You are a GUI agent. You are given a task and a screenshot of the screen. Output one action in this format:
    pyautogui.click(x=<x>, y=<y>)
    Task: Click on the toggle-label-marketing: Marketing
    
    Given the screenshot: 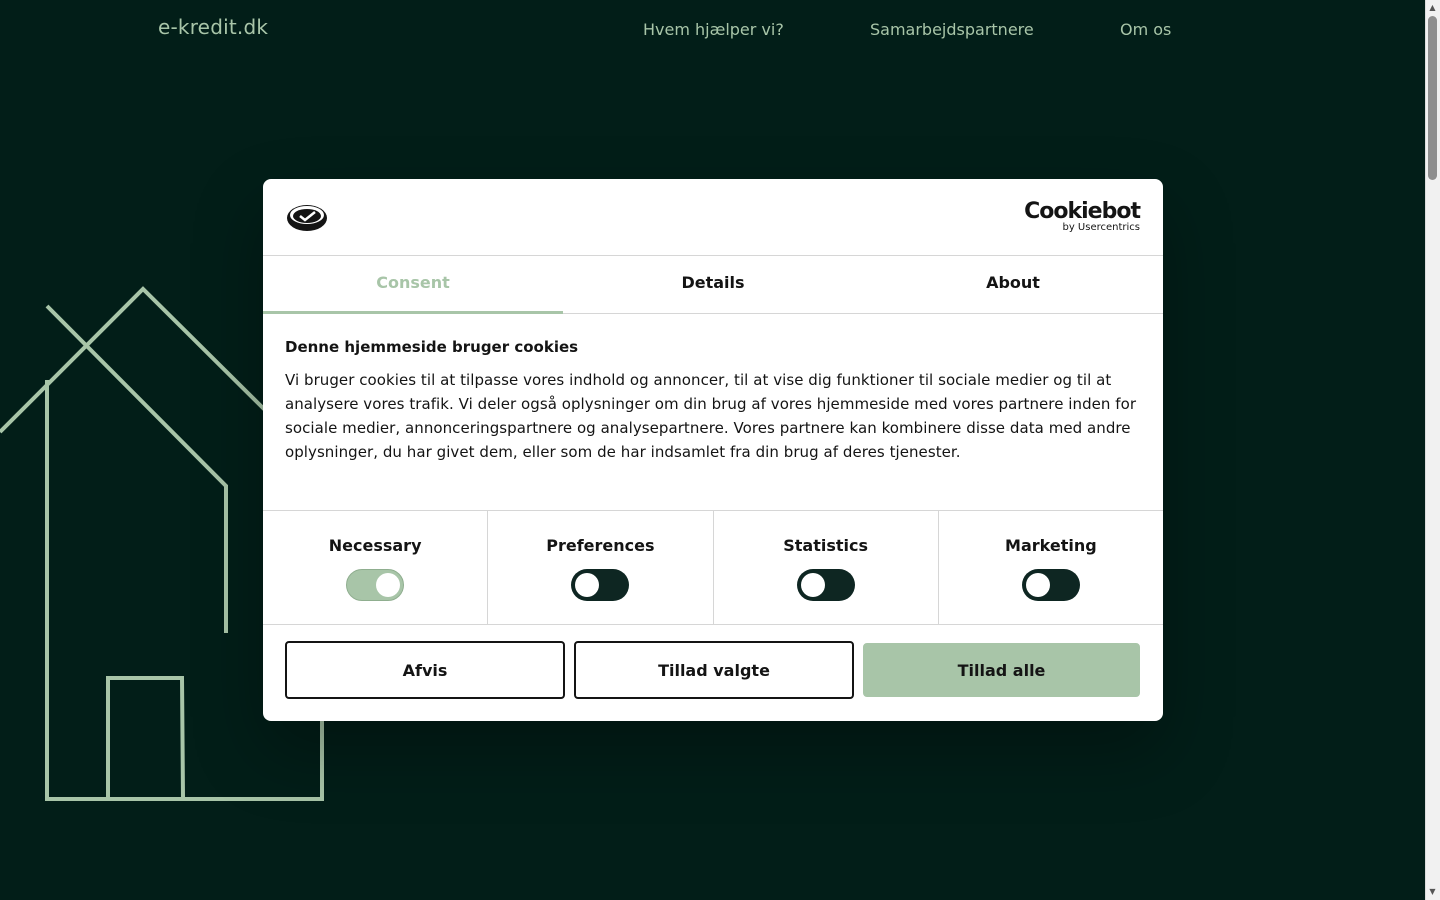 What is the action you would take?
    pyautogui.click(x=1051, y=545)
    